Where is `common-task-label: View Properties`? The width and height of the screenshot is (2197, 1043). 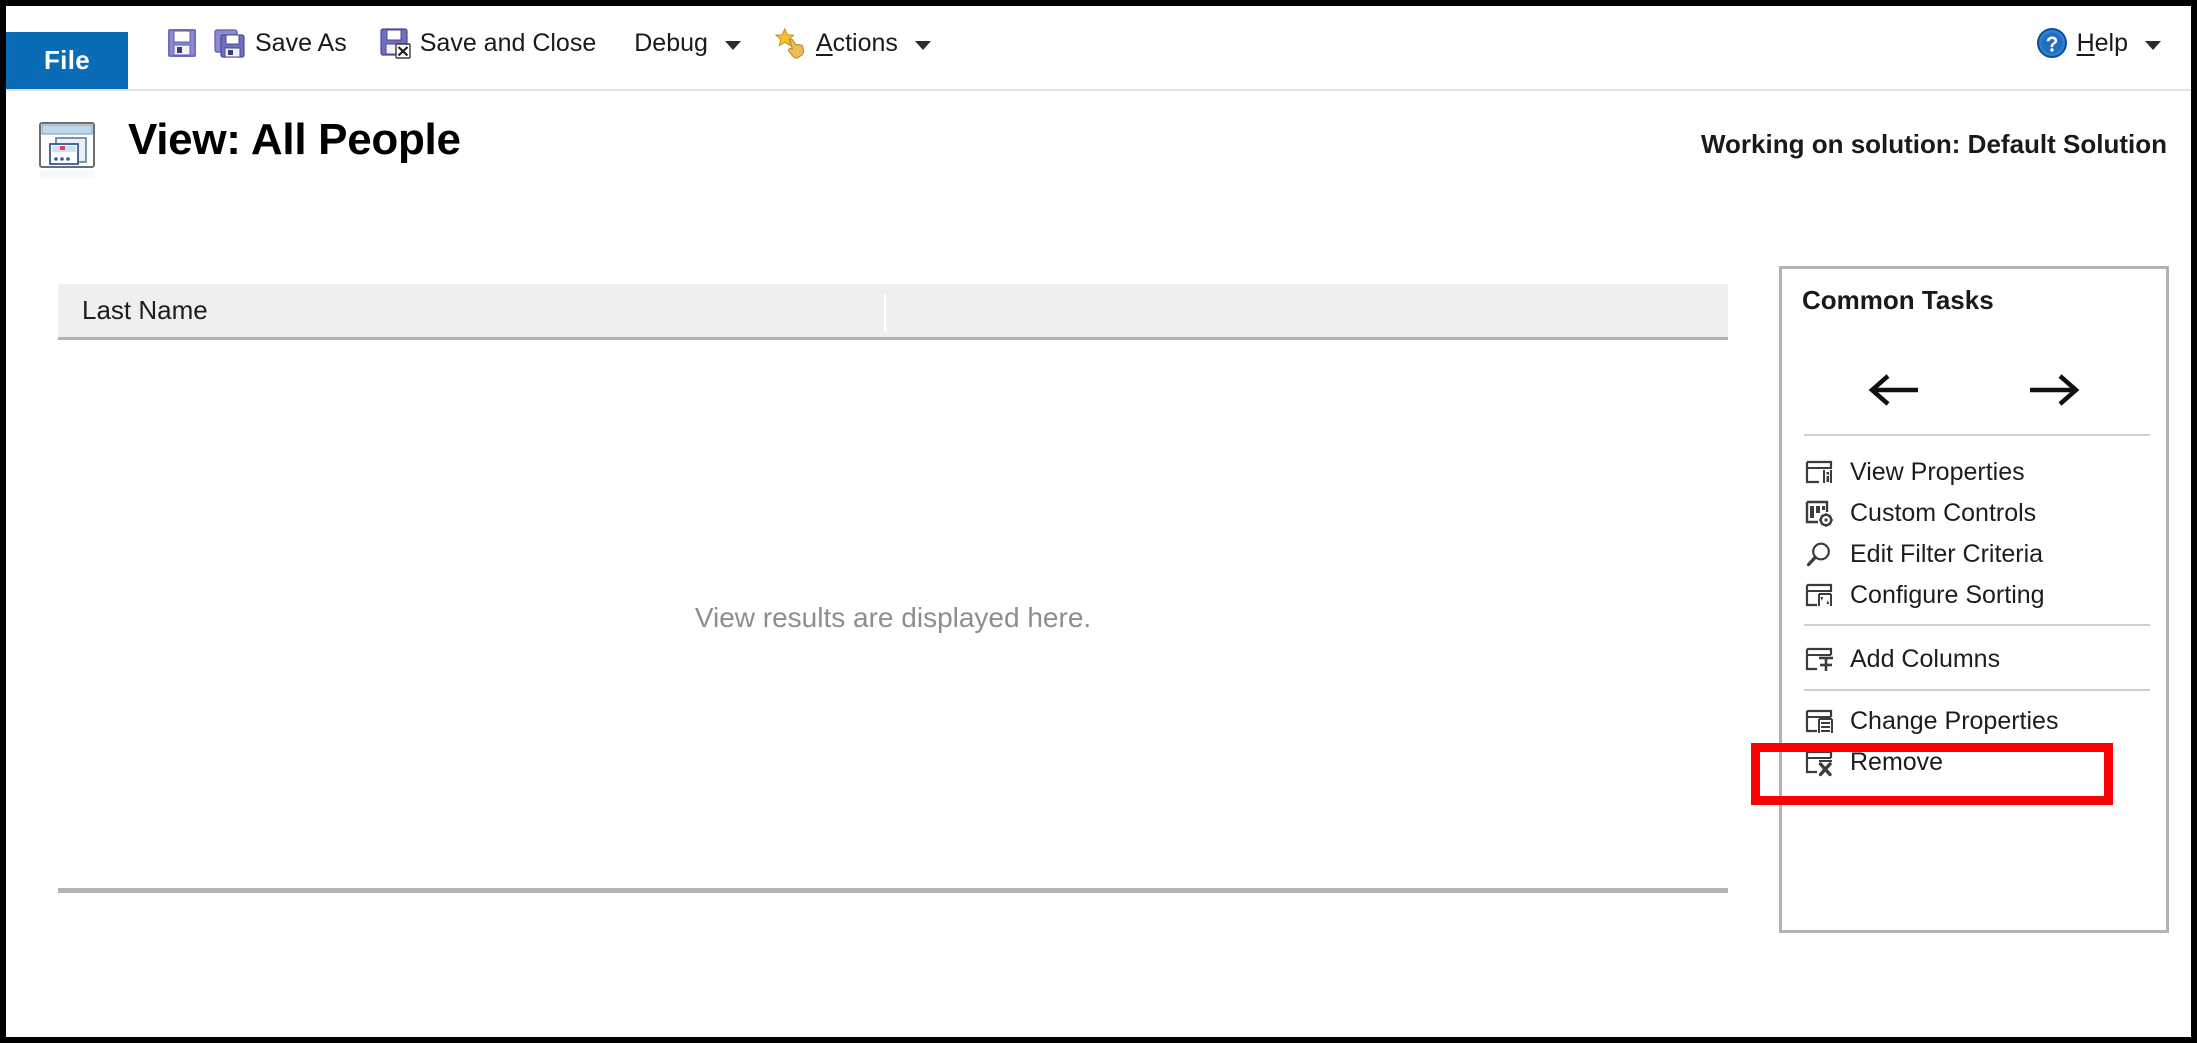 common-task-label: View Properties is located at coordinates (1937, 472).